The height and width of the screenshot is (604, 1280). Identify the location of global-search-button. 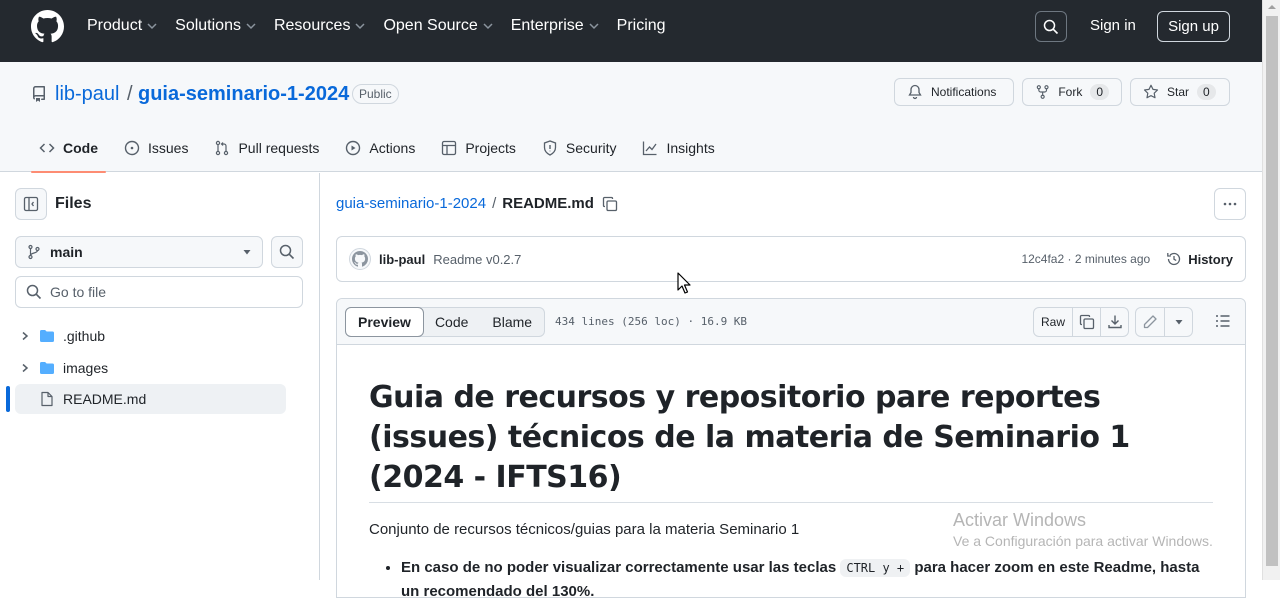
(1051, 26).